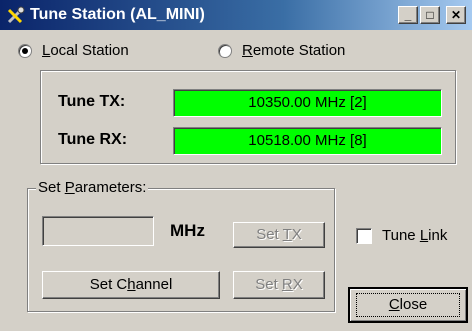 This screenshot has width=472, height=331. I want to click on tools-icon, so click(16, 15).